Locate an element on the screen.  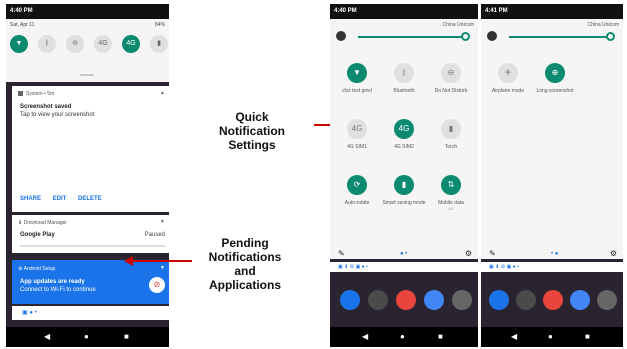
notification-actions: SHARE EDIT DELETE is located at coordinates (66, 199).